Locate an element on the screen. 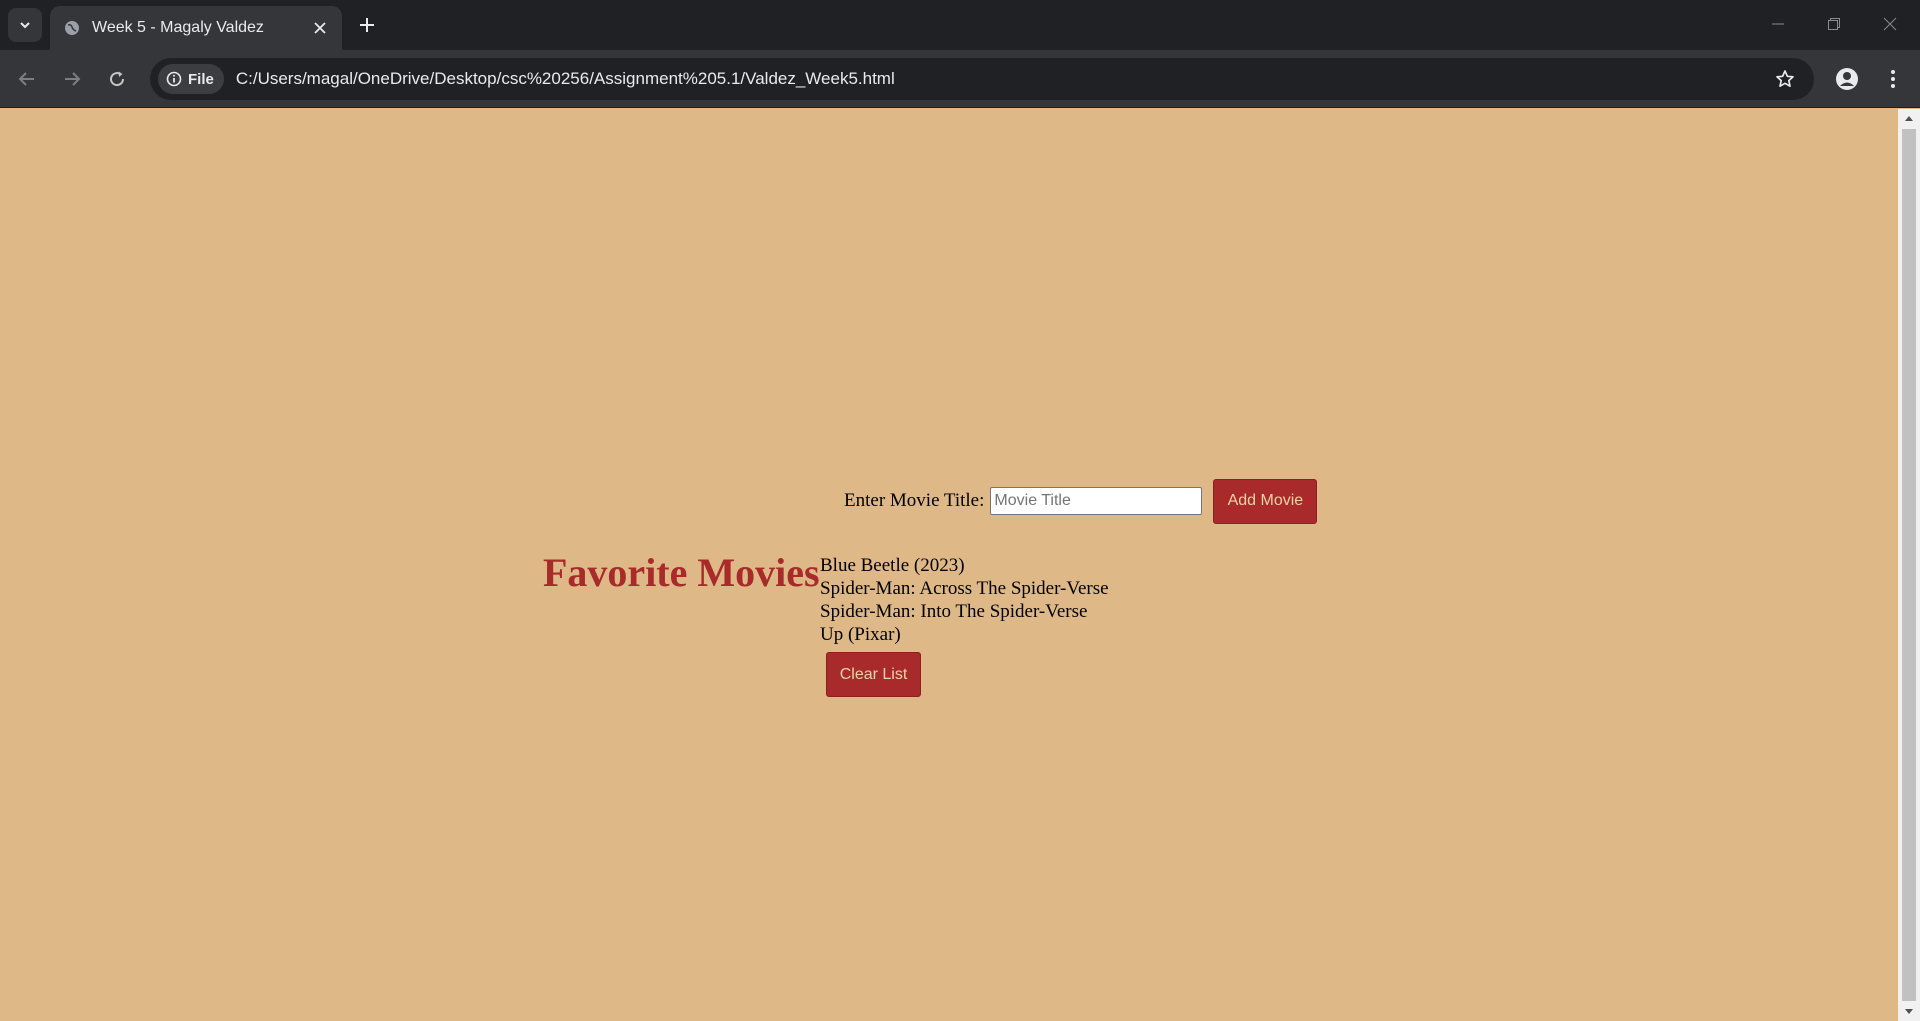 The height and width of the screenshot is (1021, 1920). forward-button is located at coordinates (72, 79).